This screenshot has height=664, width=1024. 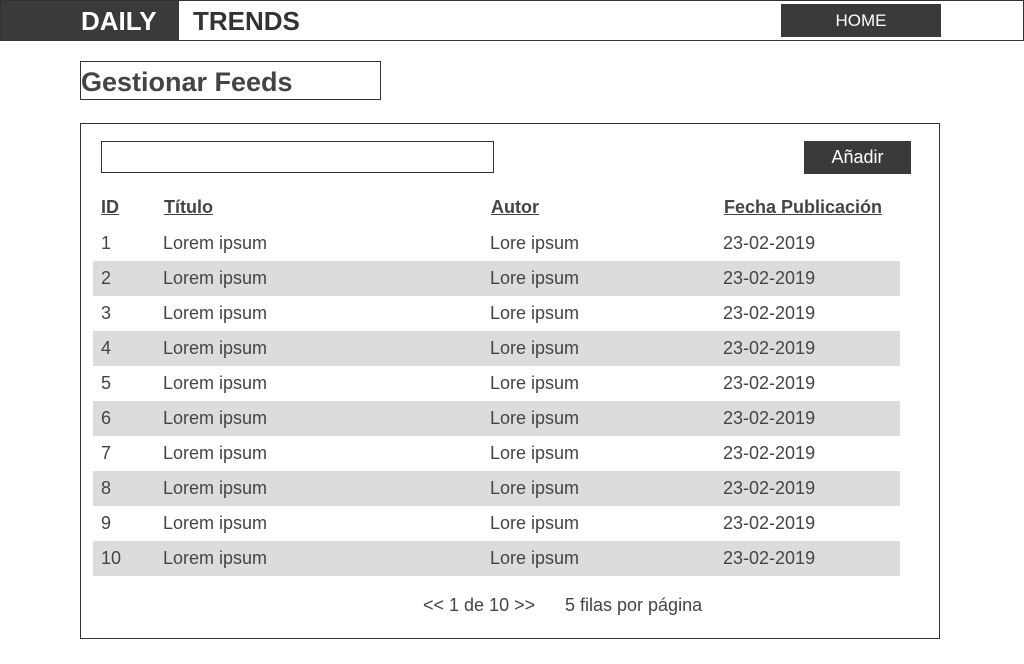 What do you see at coordinates (106, 383) in the screenshot?
I see `cell-id: 5` at bounding box center [106, 383].